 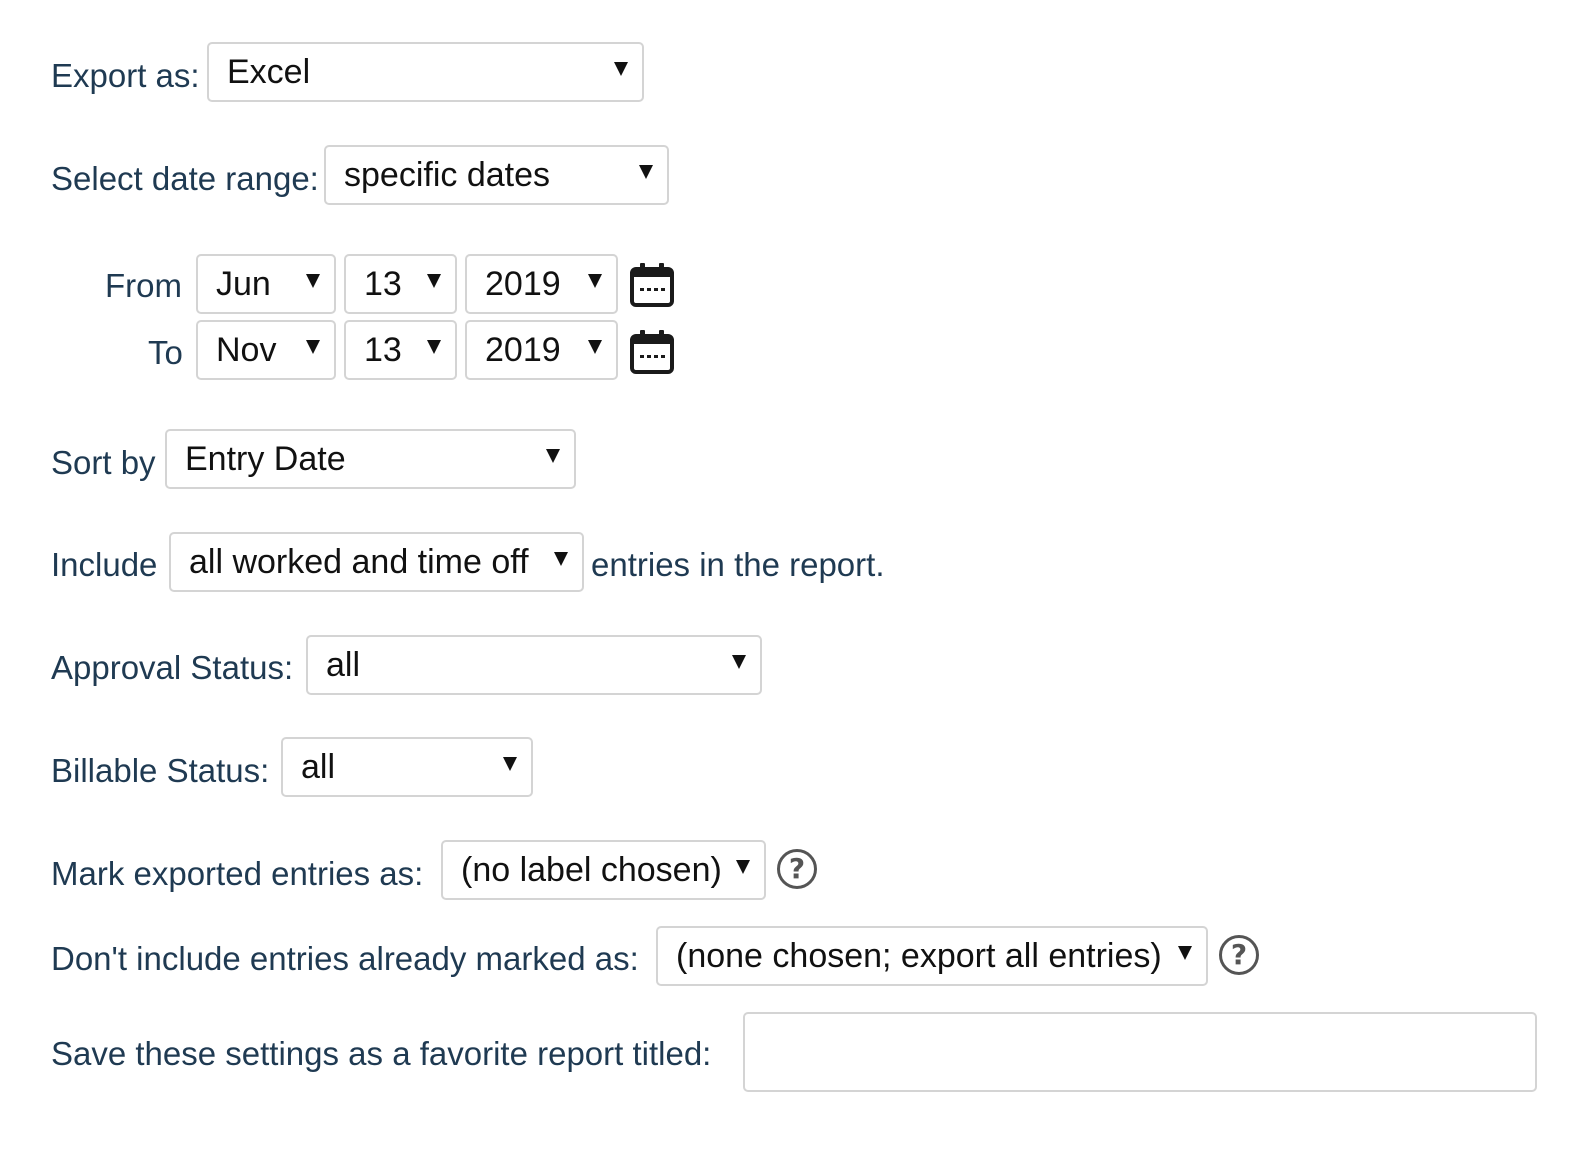 What do you see at coordinates (523, 350) in the screenshot?
I see `to-year-value: 2019` at bounding box center [523, 350].